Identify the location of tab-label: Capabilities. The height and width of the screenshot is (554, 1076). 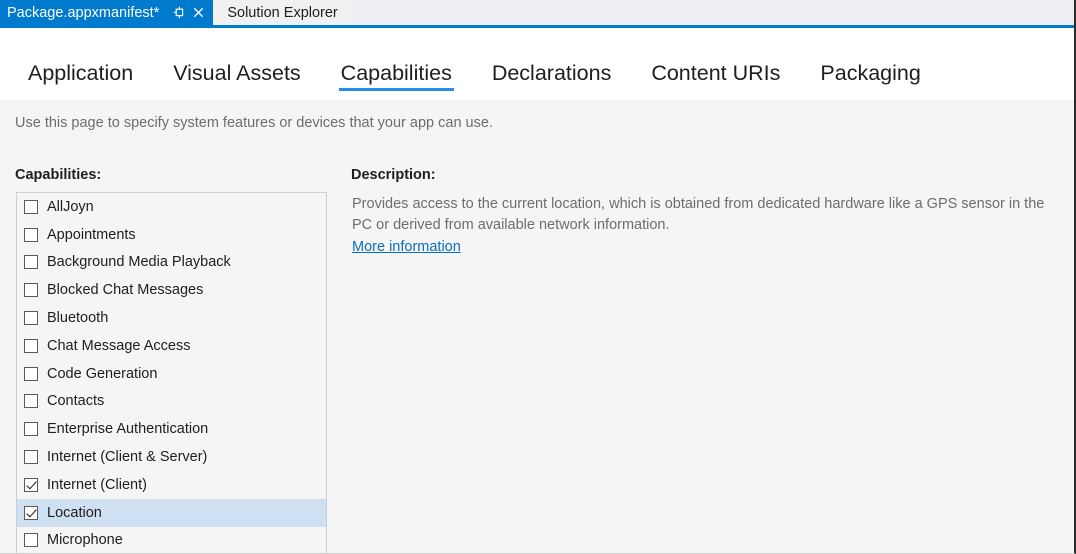
(396, 72).